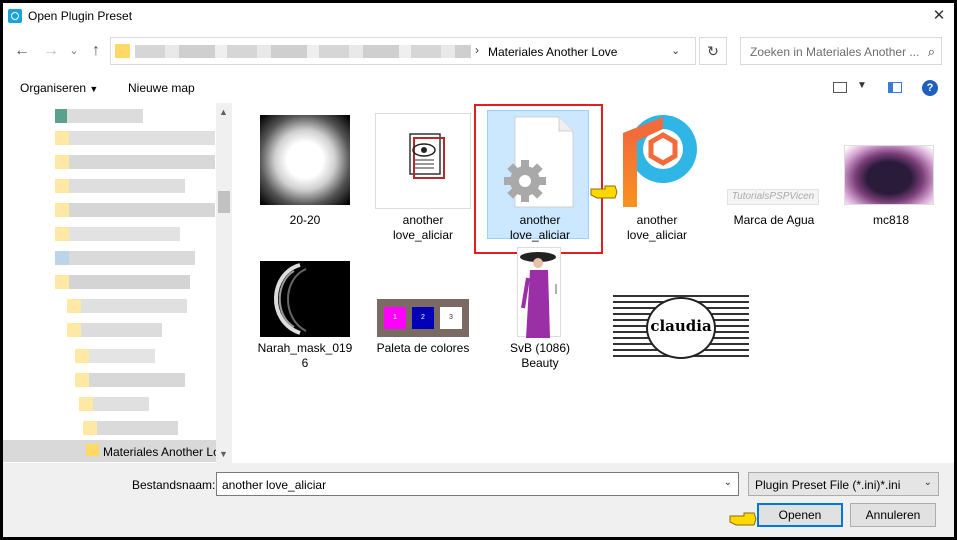 The image size is (957, 540). What do you see at coordinates (552, 52) in the screenshot?
I see `breadcrumb-current: Materiales Another Love` at bounding box center [552, 52].